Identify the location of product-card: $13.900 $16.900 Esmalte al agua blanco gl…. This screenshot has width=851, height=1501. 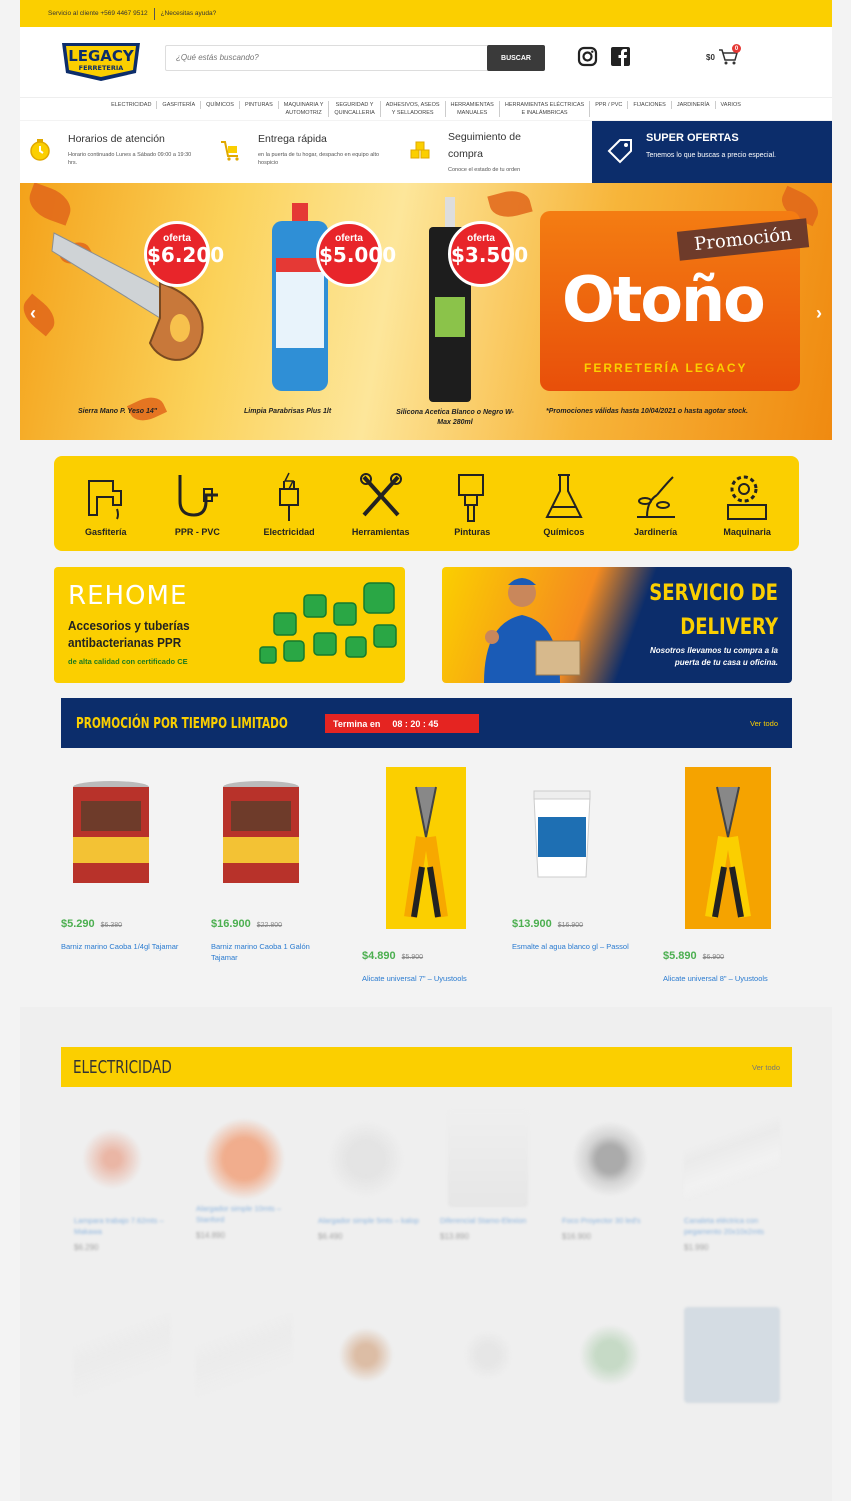
(572, 864).